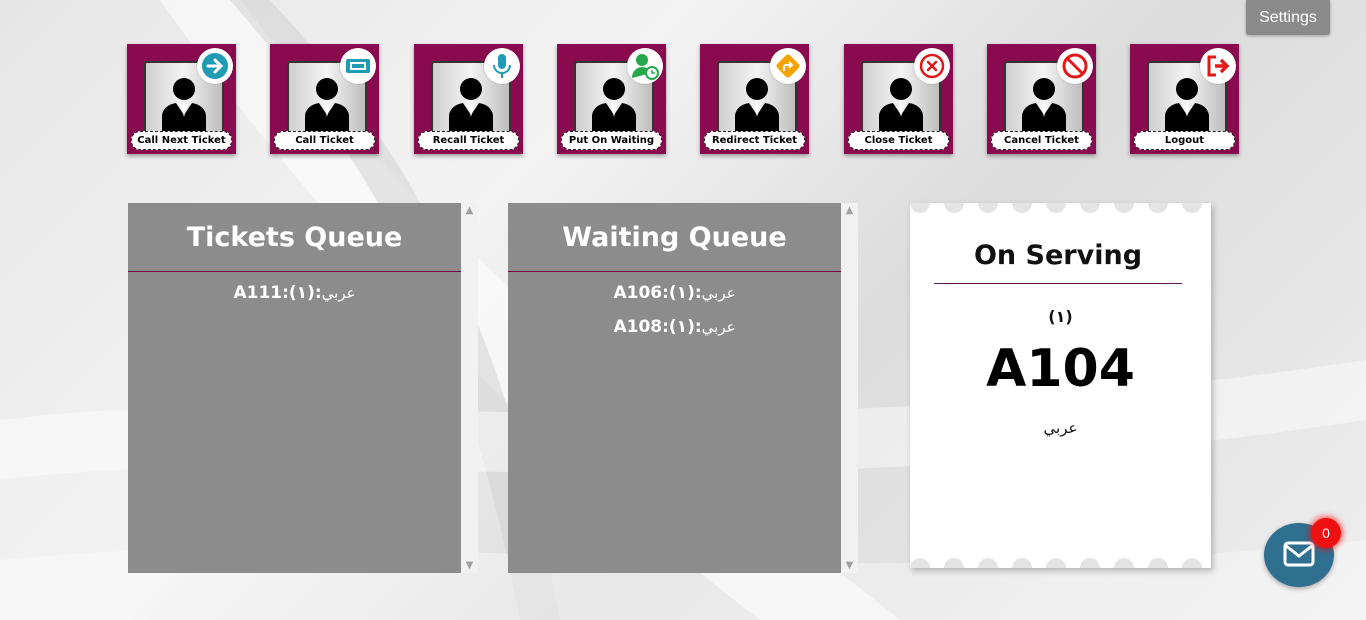  Describe the element at coordinates (1060, 316) in the screenshot. I see `serving-counter: (١)` at that location.